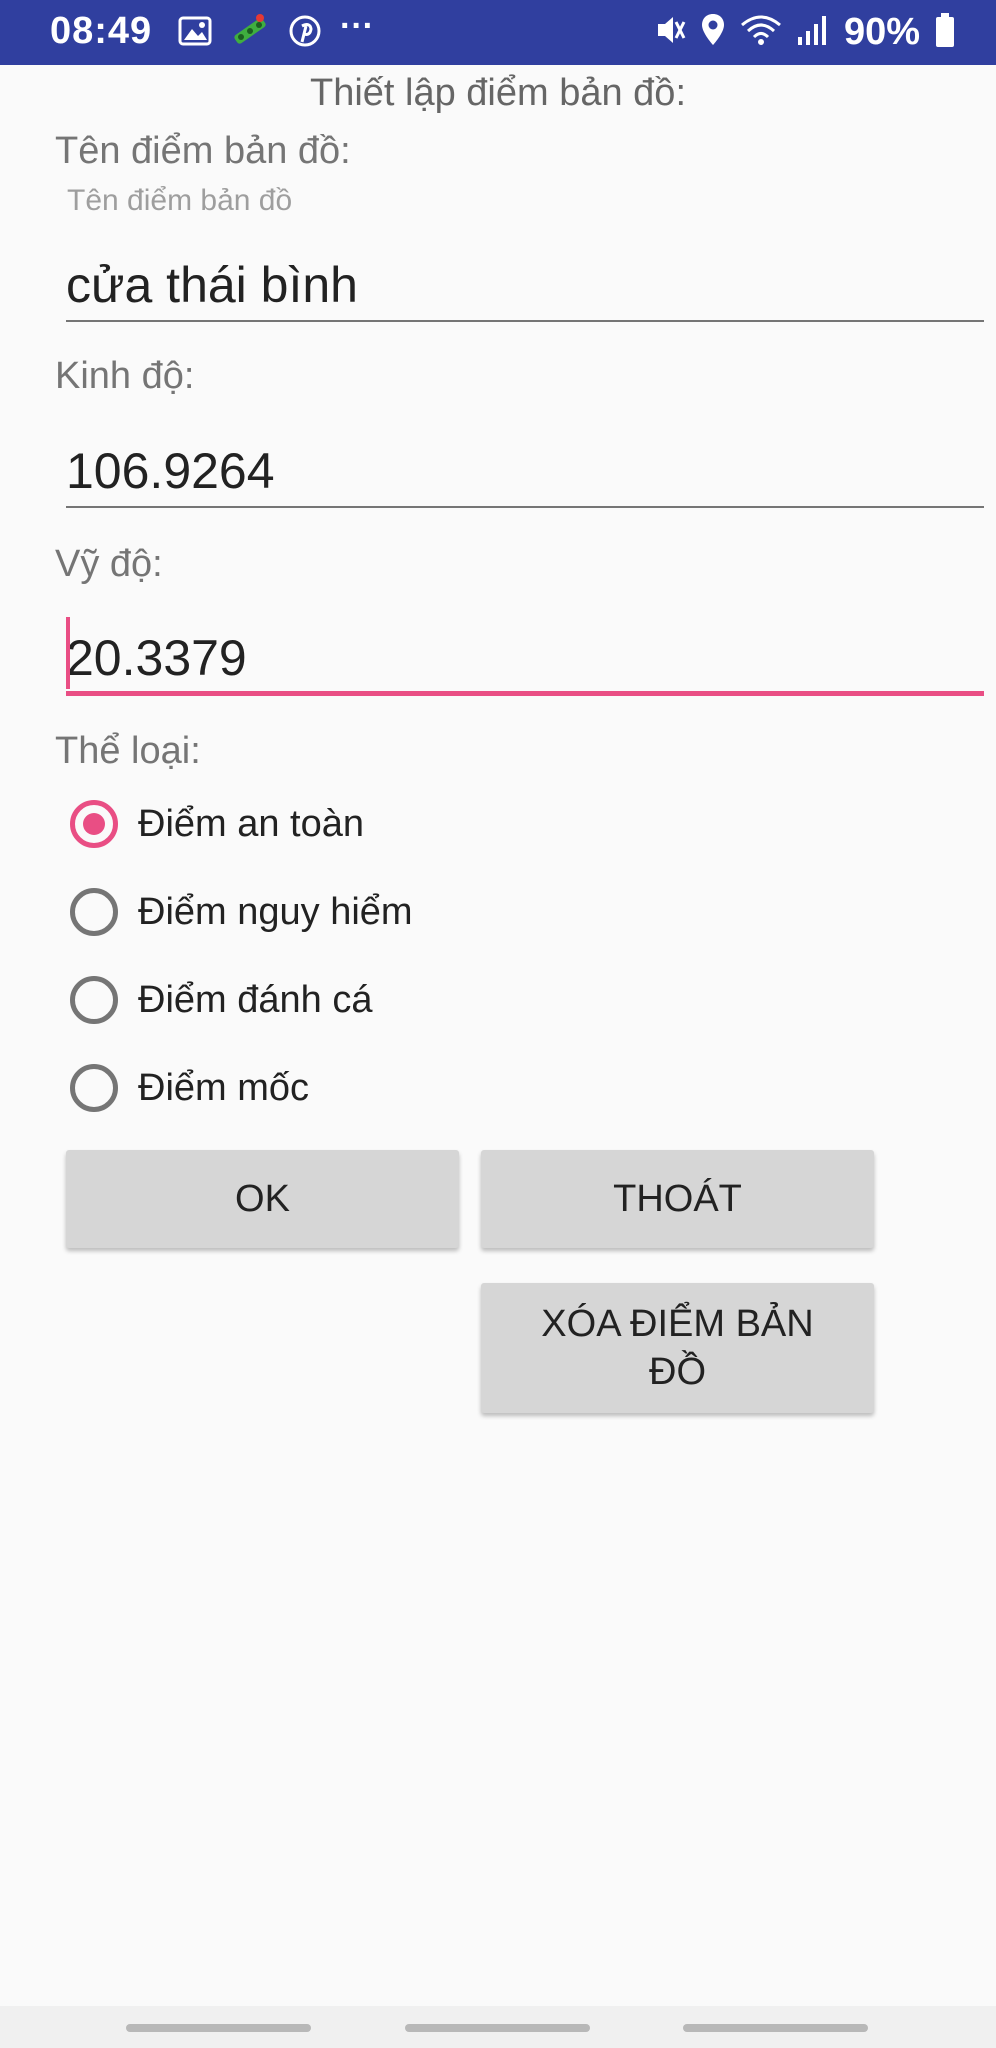  What do you see at coordinates (881, 31) in the screenshot?
I see `battery-percent: 90%` at bounding box center [881, 31].